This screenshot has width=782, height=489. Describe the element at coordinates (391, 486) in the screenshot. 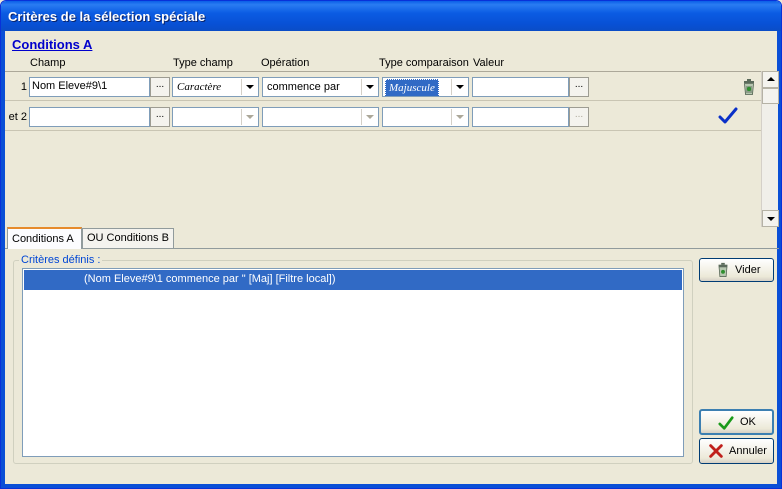

I see `window-frame-bottom` at that location.